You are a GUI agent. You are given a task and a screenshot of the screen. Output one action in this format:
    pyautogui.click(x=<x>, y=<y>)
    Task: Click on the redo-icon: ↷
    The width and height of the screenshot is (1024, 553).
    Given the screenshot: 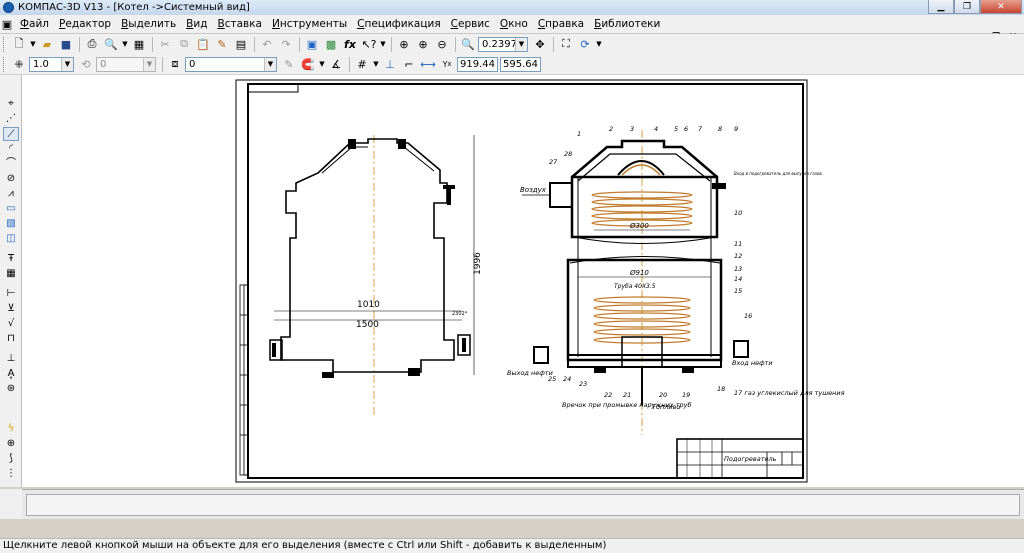 What is the action you would take?
    pyautogui.click(x=286, y=44)
    